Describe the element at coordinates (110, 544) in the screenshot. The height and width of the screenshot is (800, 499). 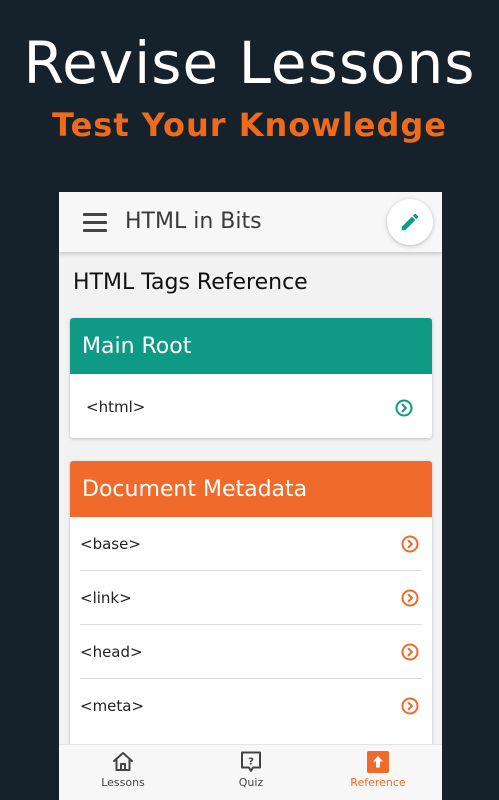
I see `list-item-label: <base>` at that location.